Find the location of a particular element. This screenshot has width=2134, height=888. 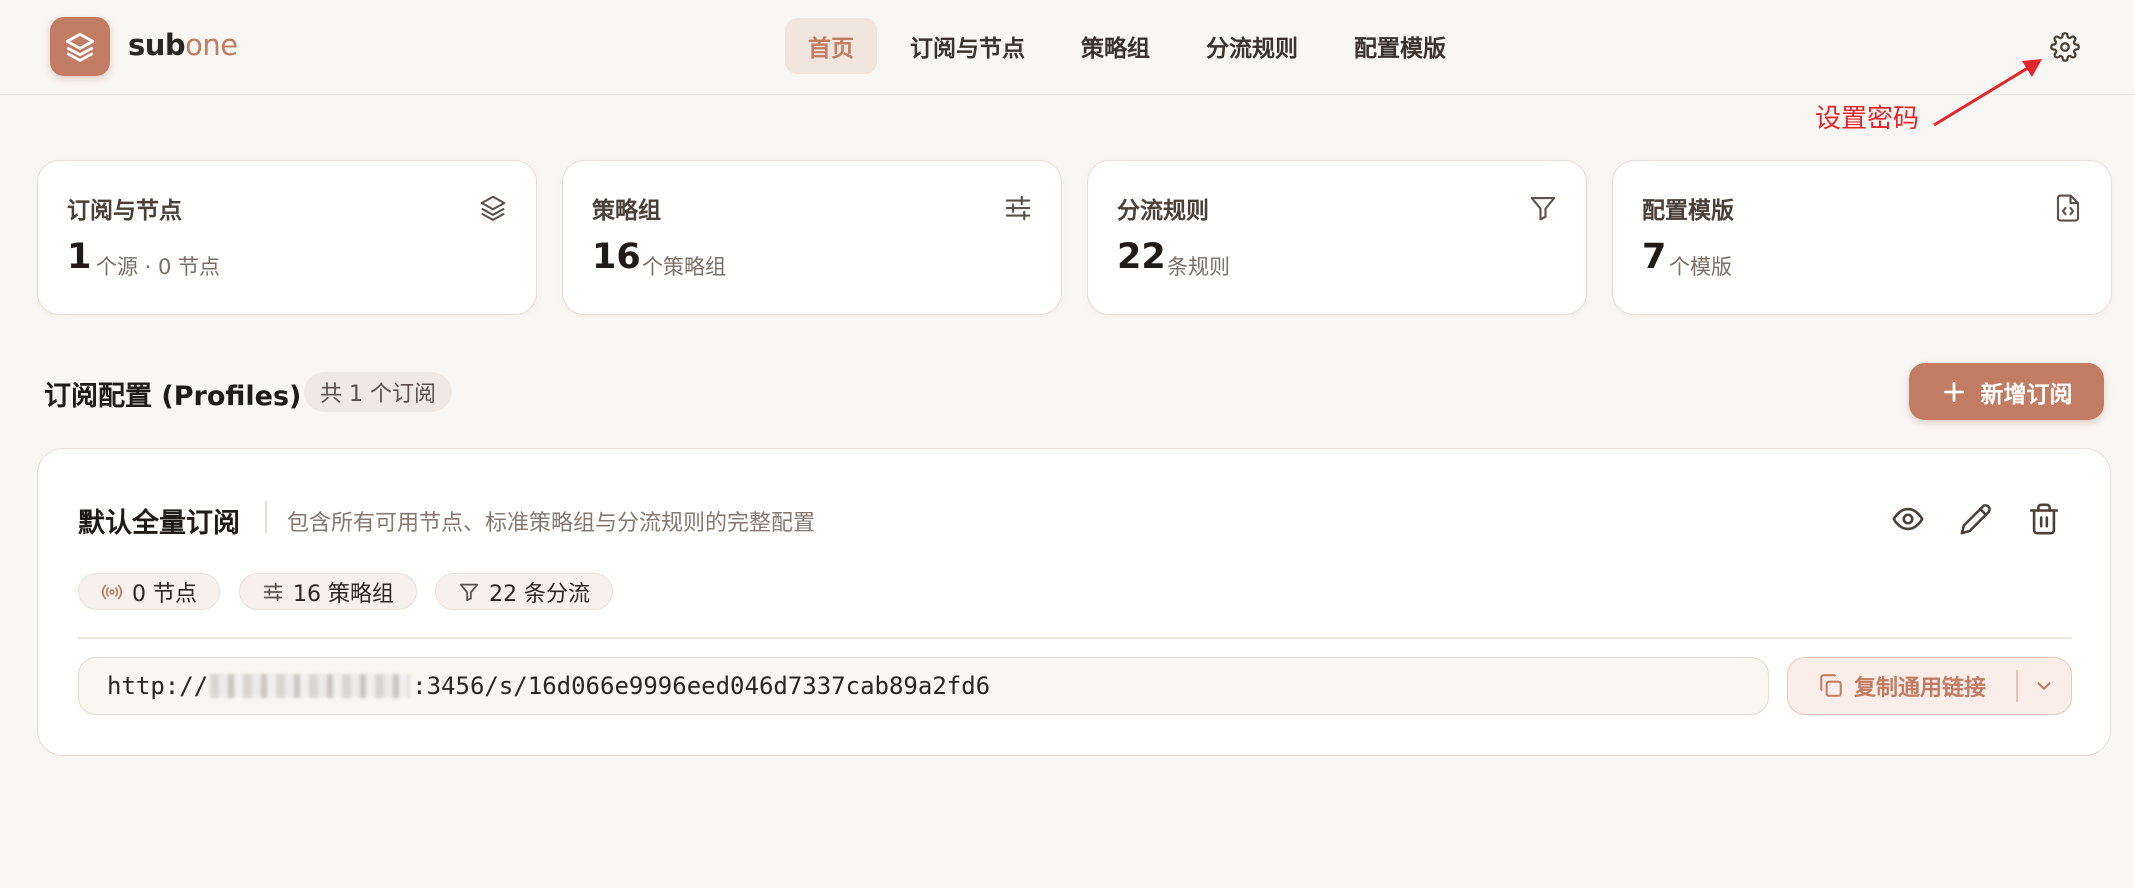

stat-unit: 个模版 is located at coordinates (1700, 267).